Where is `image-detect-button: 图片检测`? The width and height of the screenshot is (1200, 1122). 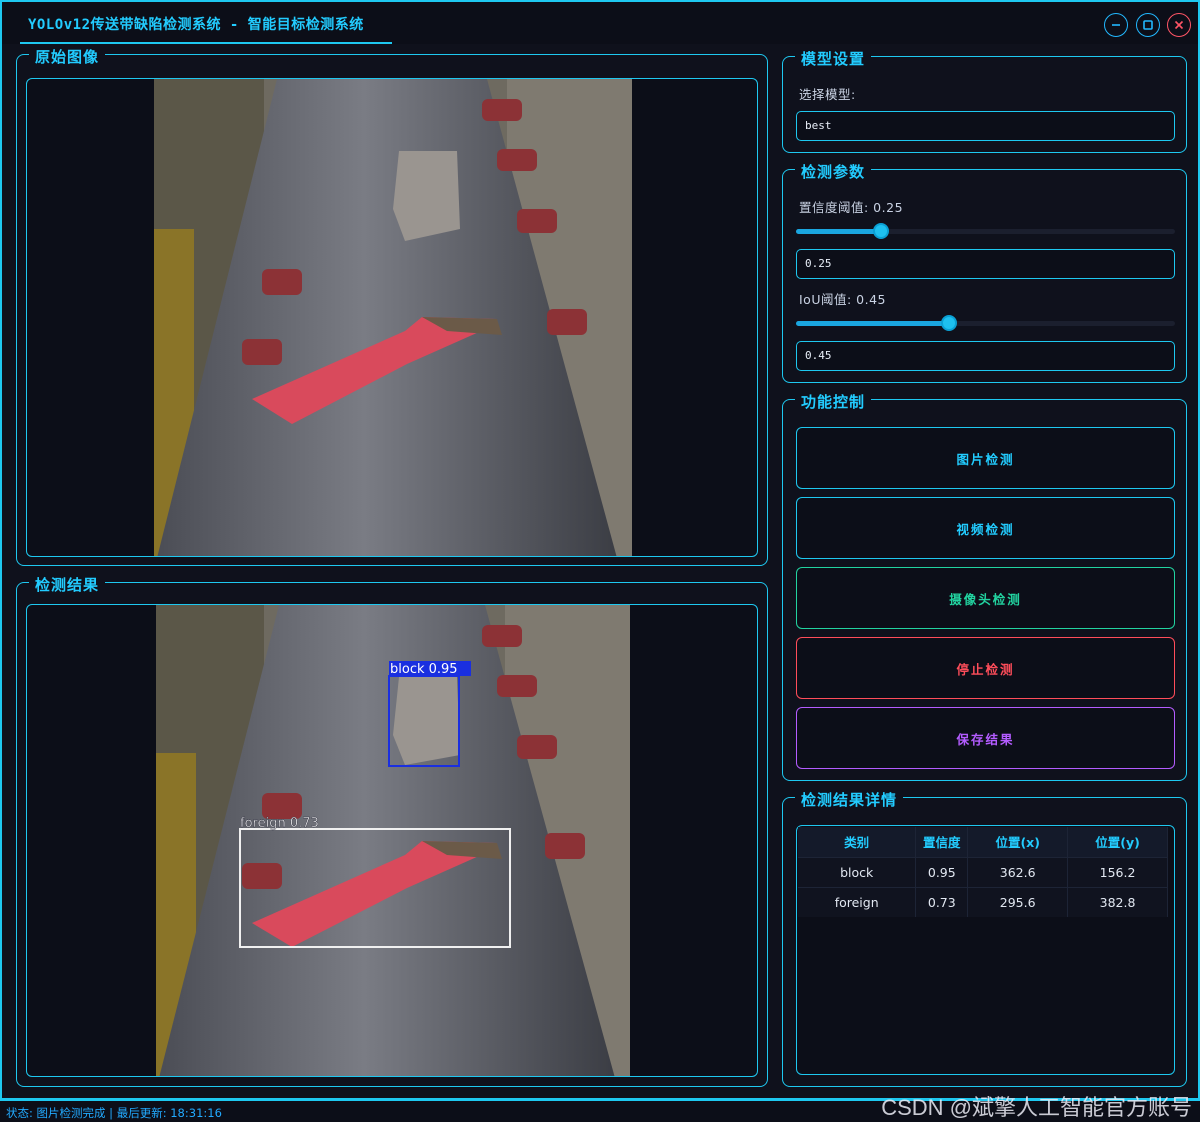
image-detect-button: 图片检测 is located at coordinates (985, 458).